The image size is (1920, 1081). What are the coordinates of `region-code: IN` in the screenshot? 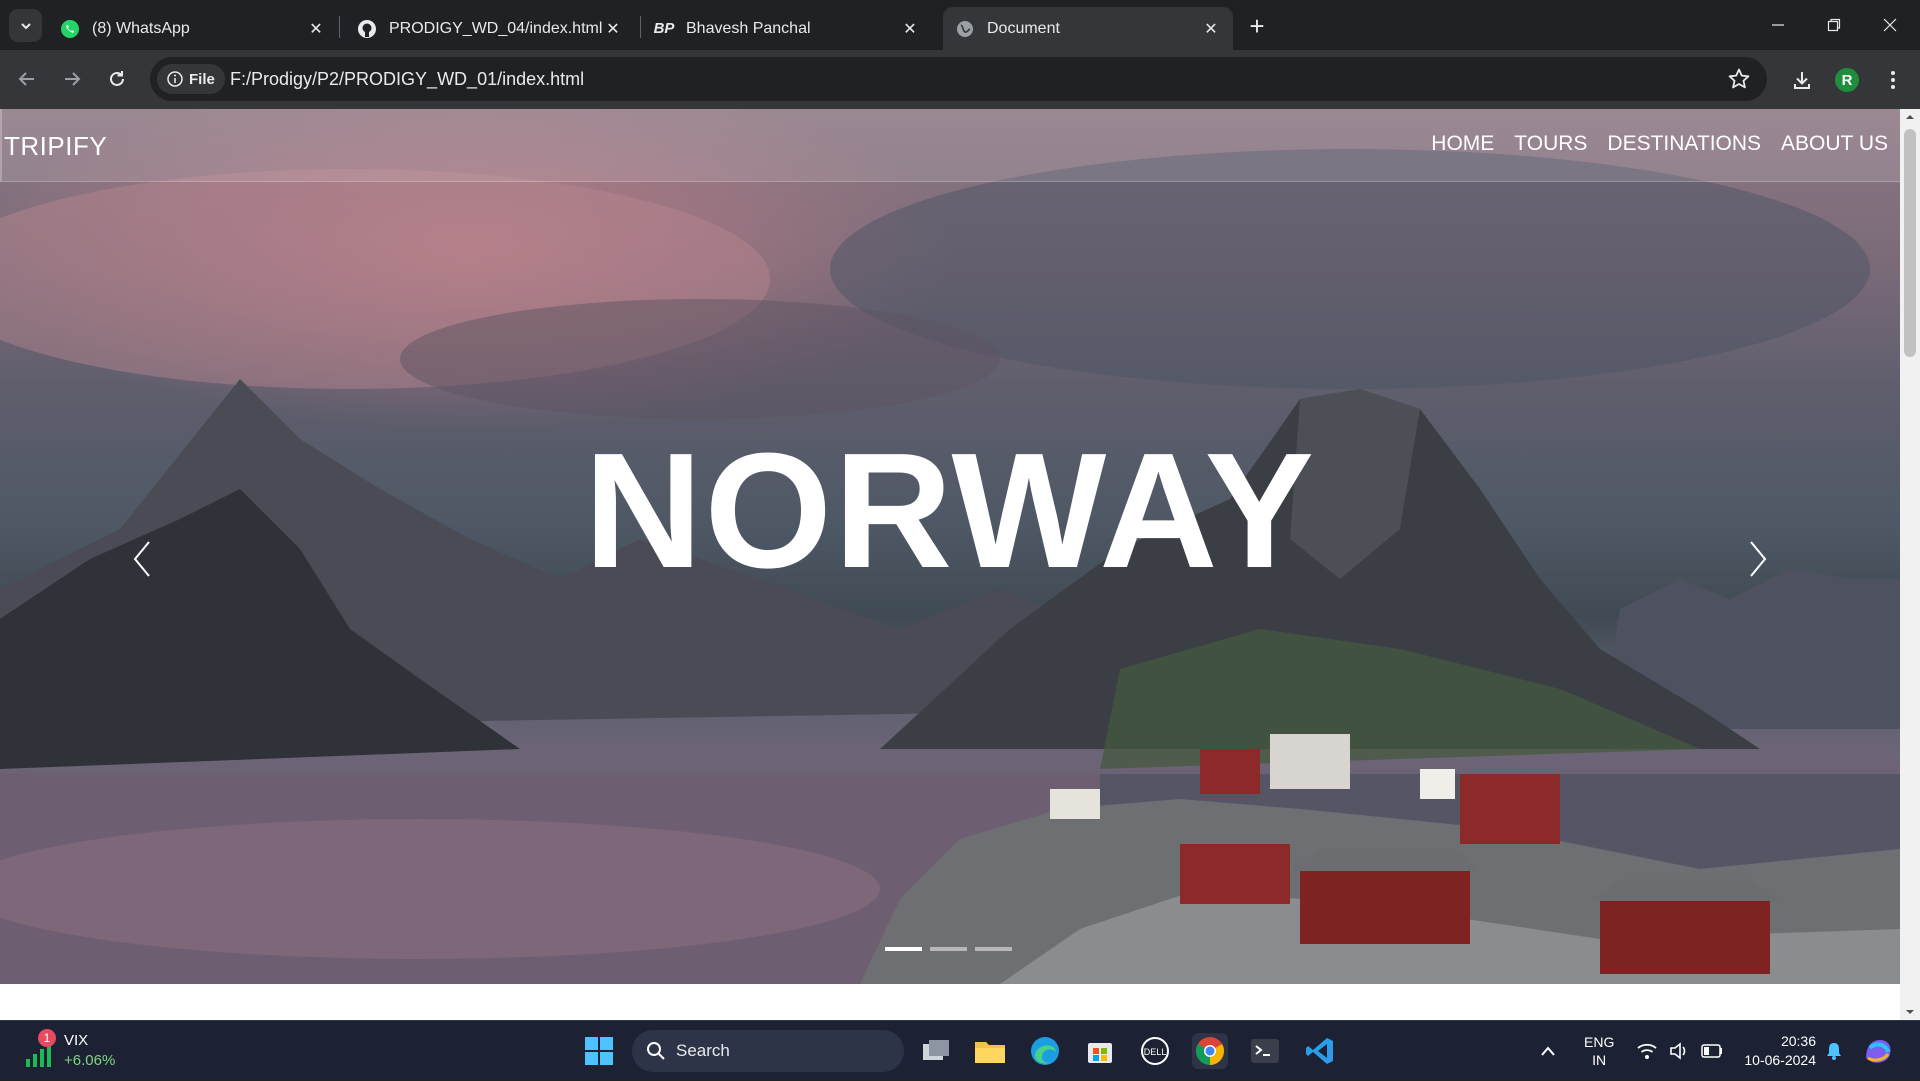 It's located at (1599, 1060).